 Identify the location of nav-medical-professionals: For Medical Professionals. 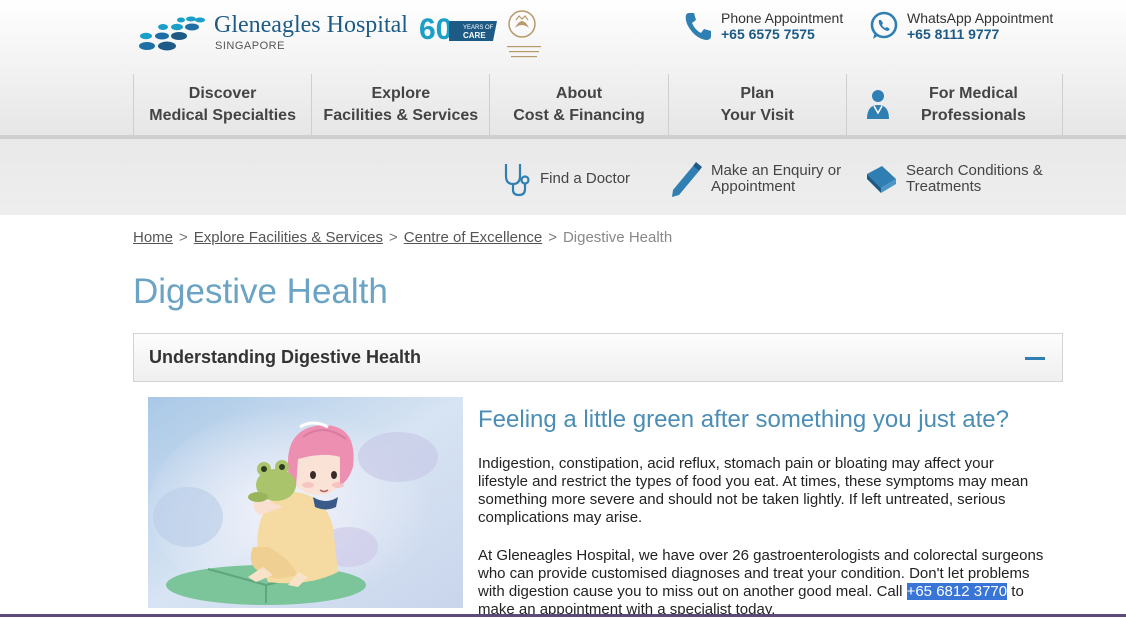
(954, 104).